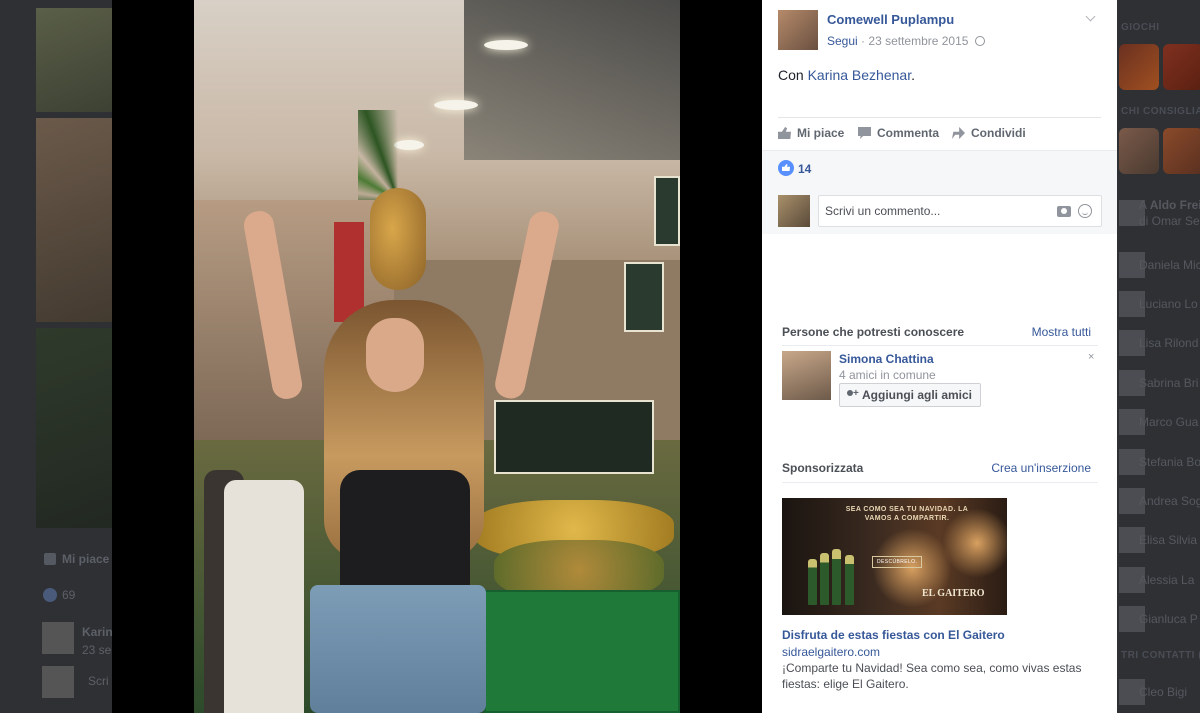  I want to click on comment-composer, so click(960, 211).